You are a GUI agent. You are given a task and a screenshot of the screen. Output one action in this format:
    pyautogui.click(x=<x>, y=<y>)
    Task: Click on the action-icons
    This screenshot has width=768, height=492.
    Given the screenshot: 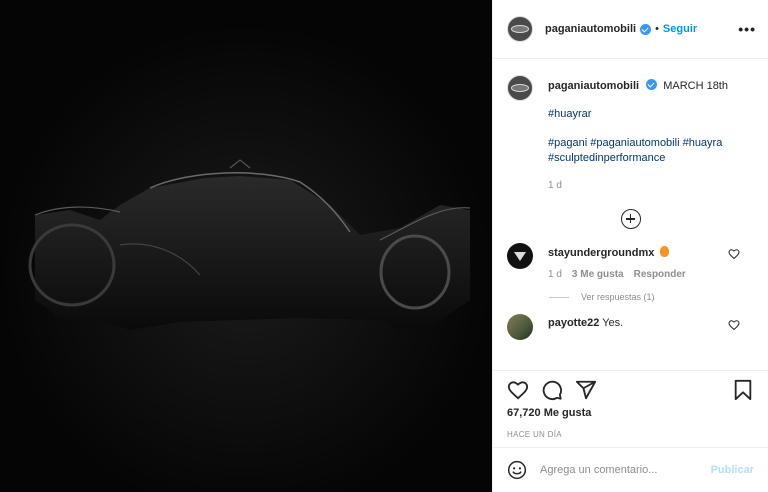 What is the action you would take?
    pyautogui.click(x=630, y=390)
    